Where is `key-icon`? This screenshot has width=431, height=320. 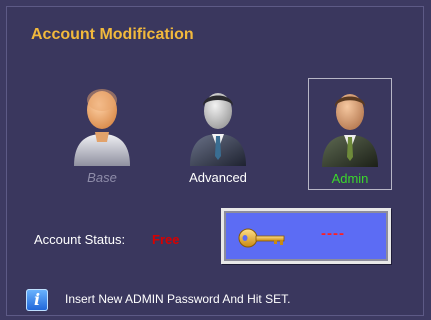 key-icon is located at coordinates (261, 238).